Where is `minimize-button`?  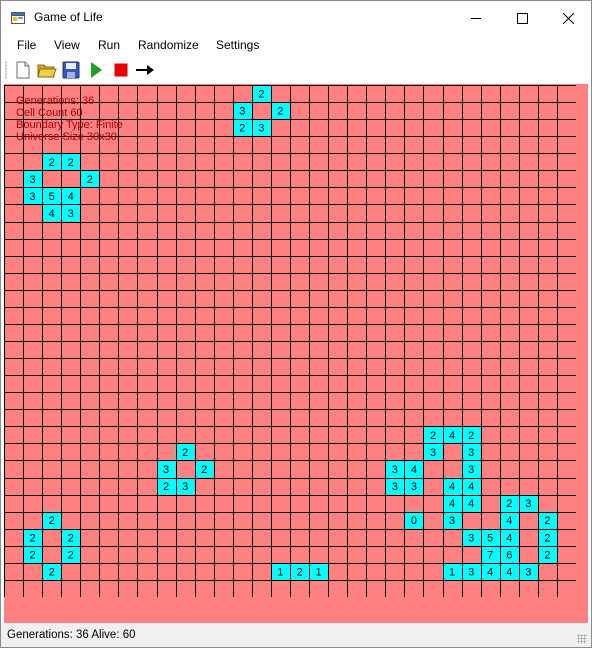 minimize-button is located at coordinates (476, 18).